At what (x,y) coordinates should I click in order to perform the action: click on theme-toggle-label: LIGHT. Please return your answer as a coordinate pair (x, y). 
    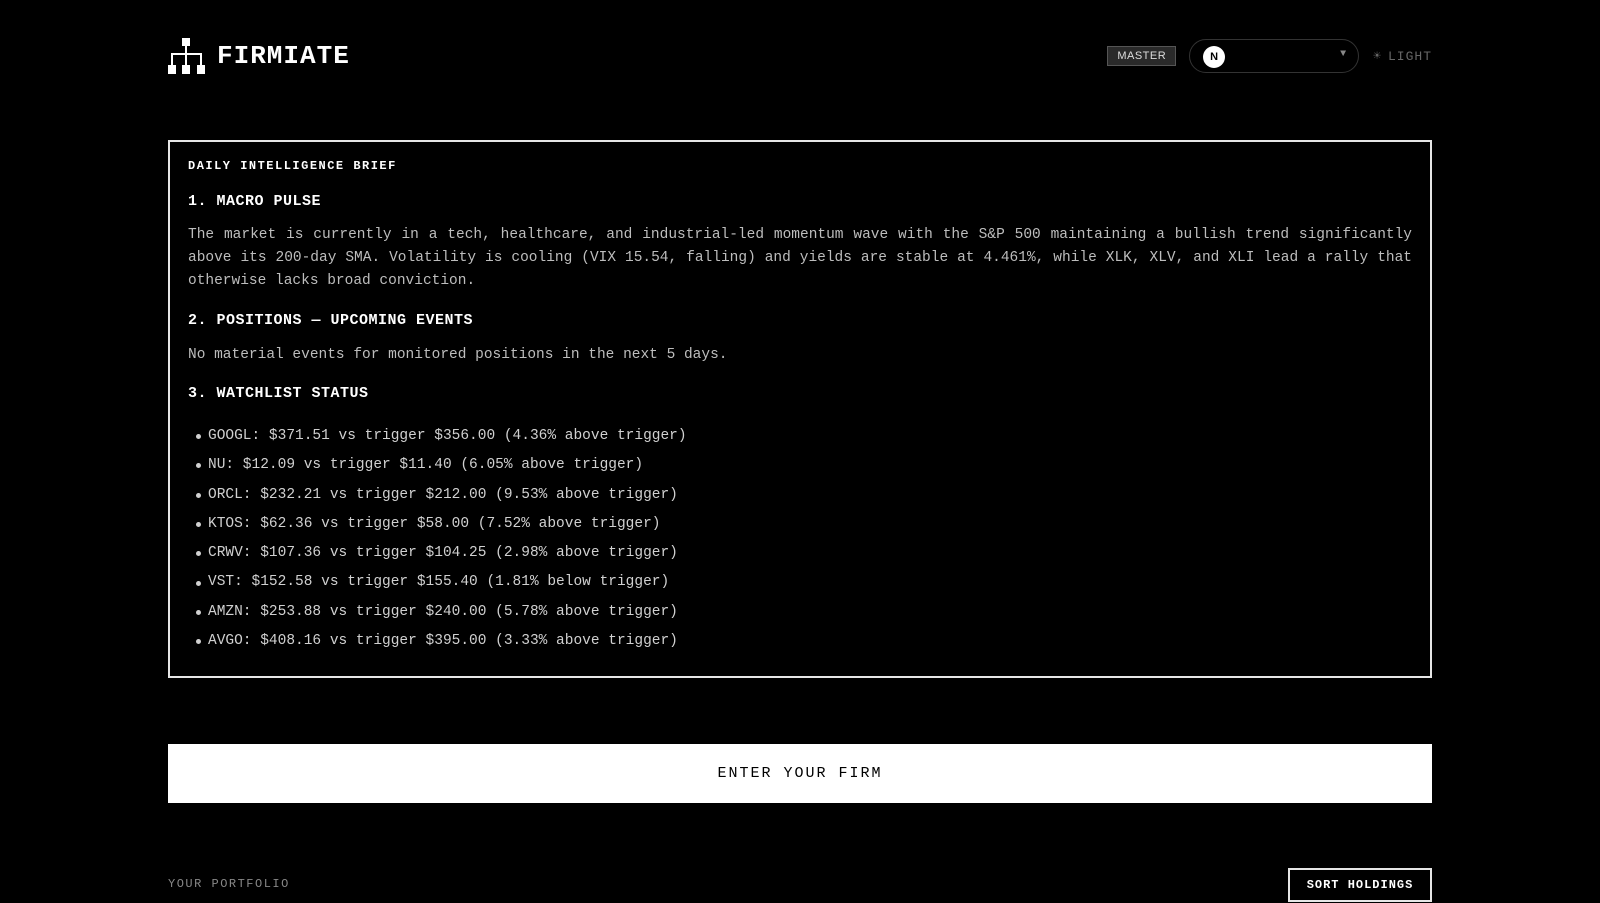
    Looking at the image, I should click on (1409, 56).